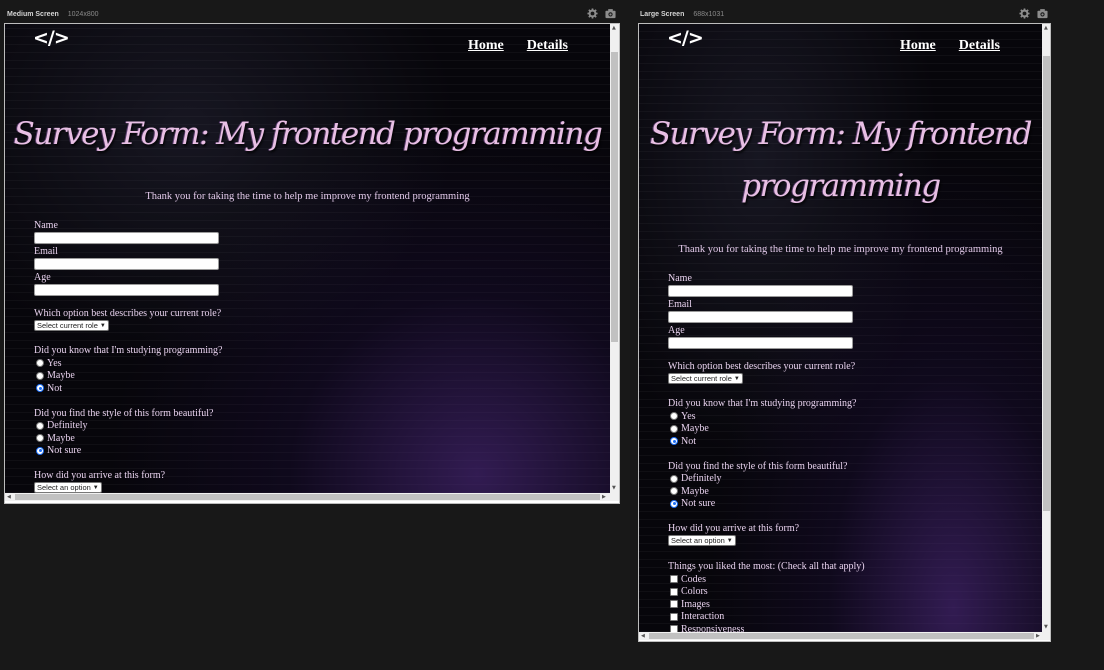 The image size is (1104, 670). What do you see at coordinates (766, 627) in the screenshot?
I see `liked-option: Responsiveness` at bounding box center [766, 627].